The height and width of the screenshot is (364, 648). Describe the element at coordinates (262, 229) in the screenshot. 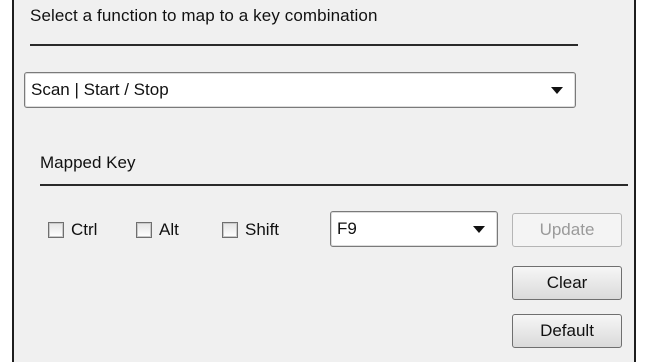

I see `shift-checkbox-label: Shift` at that location.